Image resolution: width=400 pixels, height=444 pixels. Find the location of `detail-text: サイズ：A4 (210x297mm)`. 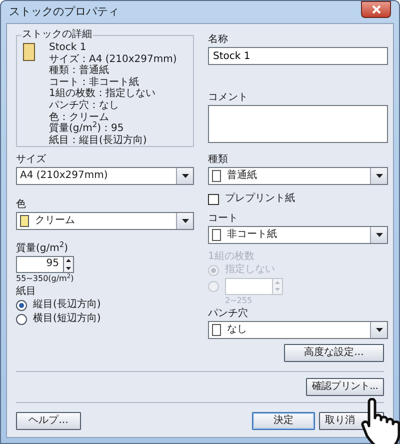

detail-text: サイズ：A4 (210x297mm) is located at coordinates (113, 59).